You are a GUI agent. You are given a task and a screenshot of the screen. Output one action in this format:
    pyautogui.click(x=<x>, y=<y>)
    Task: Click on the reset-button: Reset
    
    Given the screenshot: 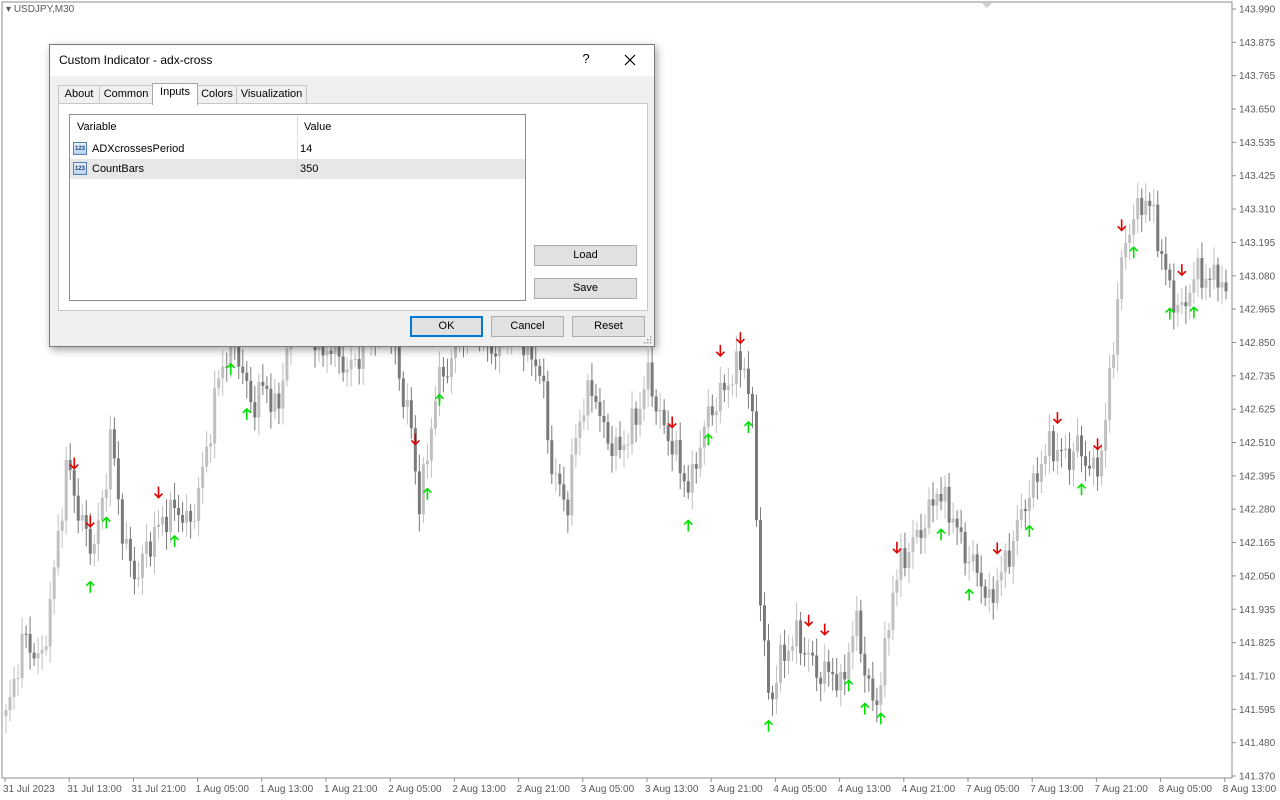 What is the action you would take?
    pyautogui.click(x=608, y=326)
    